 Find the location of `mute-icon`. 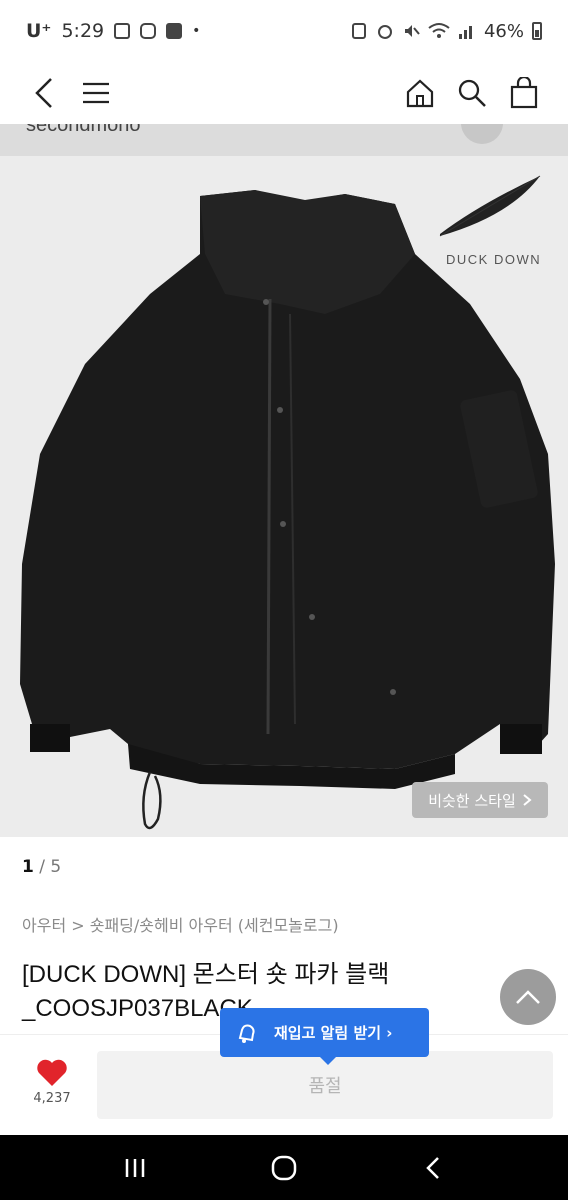

mute-icon is located at coordinates (412, 31).